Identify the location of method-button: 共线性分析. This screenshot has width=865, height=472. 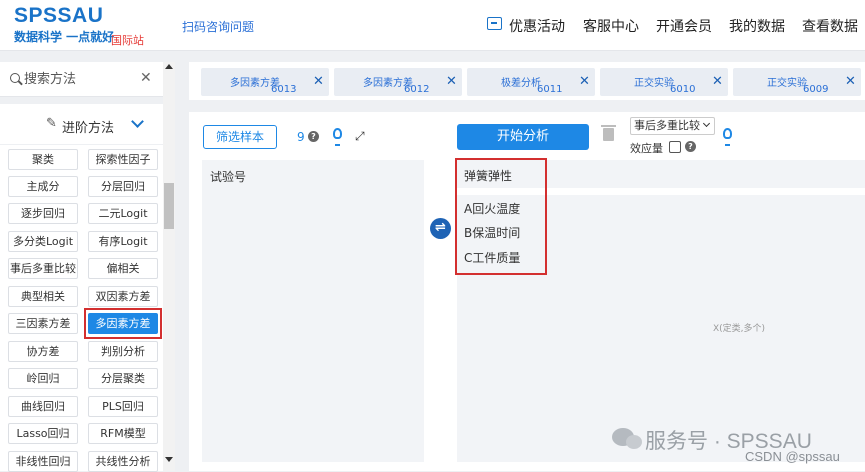
(123, 461).